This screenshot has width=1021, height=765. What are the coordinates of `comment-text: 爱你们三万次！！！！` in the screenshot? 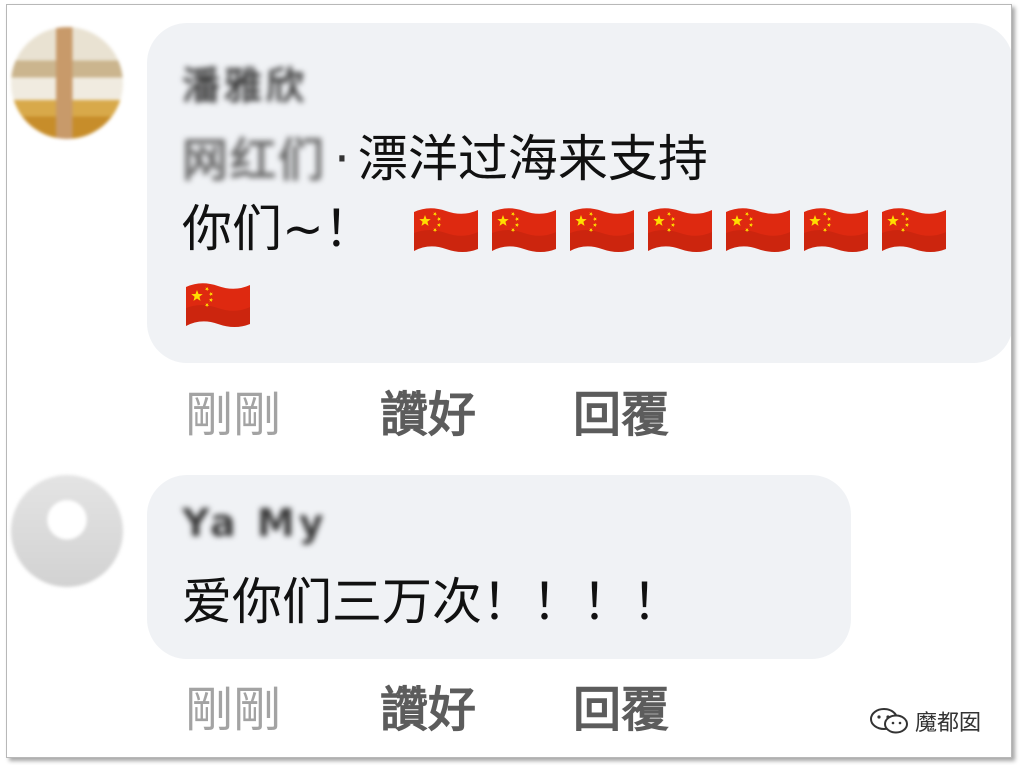 It's located at (432, 602).